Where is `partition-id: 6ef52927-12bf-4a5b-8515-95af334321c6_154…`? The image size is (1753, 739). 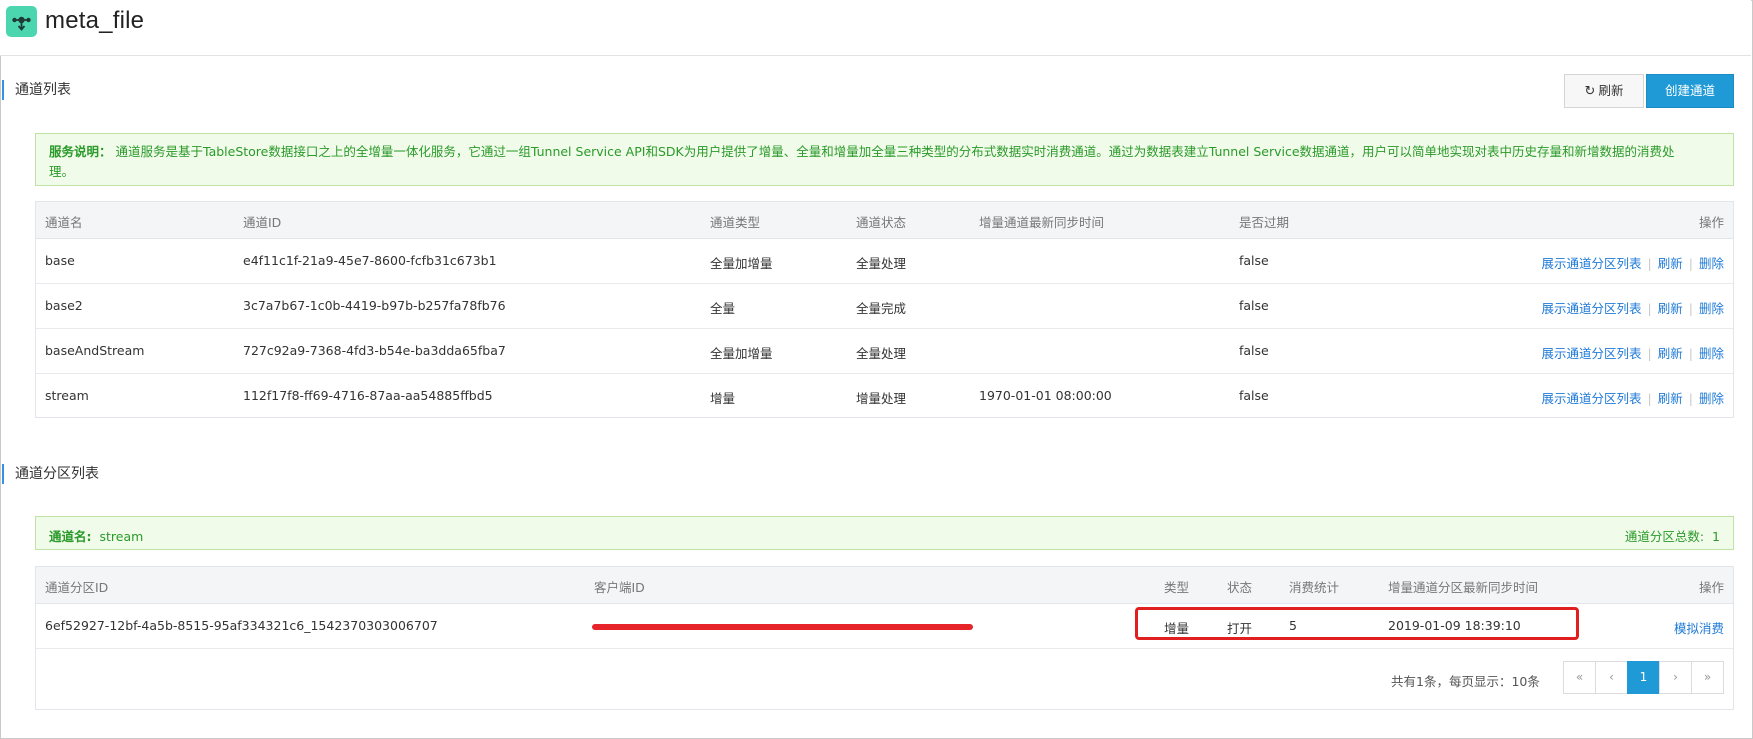
partition-id: 6ef52927-12bf-4a5b-8515-95af334321c6_154… is located at coordinates (241, 625).